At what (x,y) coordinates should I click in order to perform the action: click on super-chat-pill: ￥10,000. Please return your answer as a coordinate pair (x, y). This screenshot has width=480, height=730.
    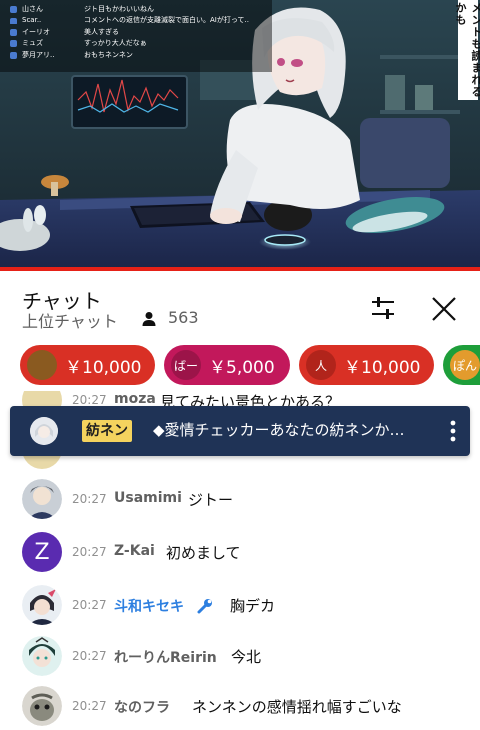
    Looking at the image, I should click on (87, 365).